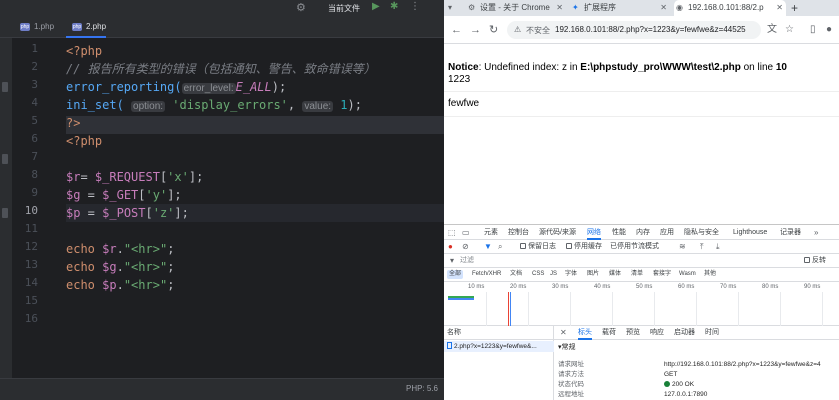  Describe the element at coordinates (508, 309) in the screenshot. I see `load-event-marker` at that location.